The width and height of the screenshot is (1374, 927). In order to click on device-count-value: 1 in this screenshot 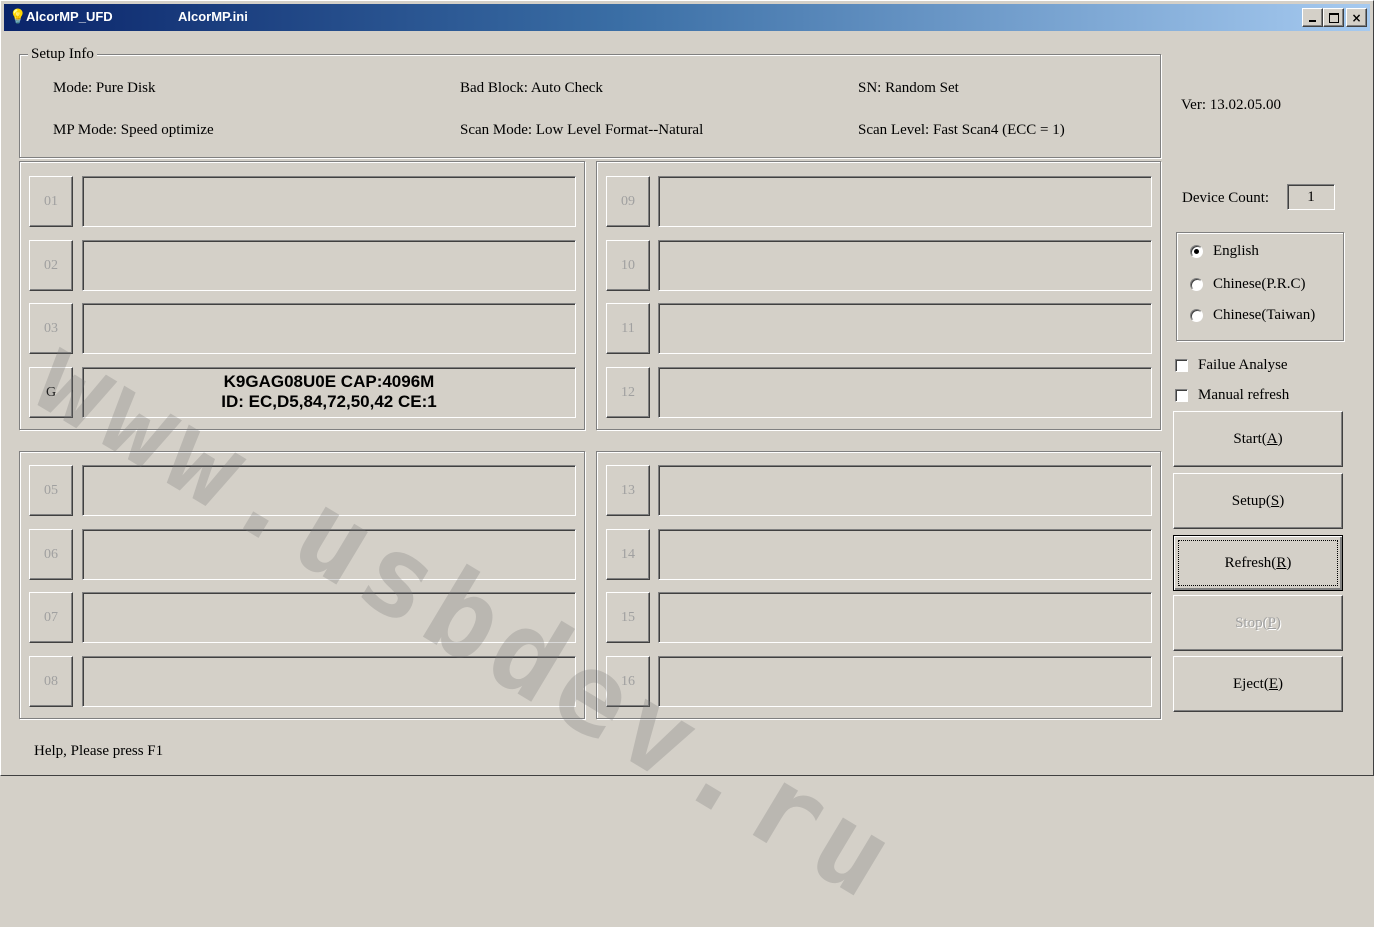, I will do `click(1311, 197)`.